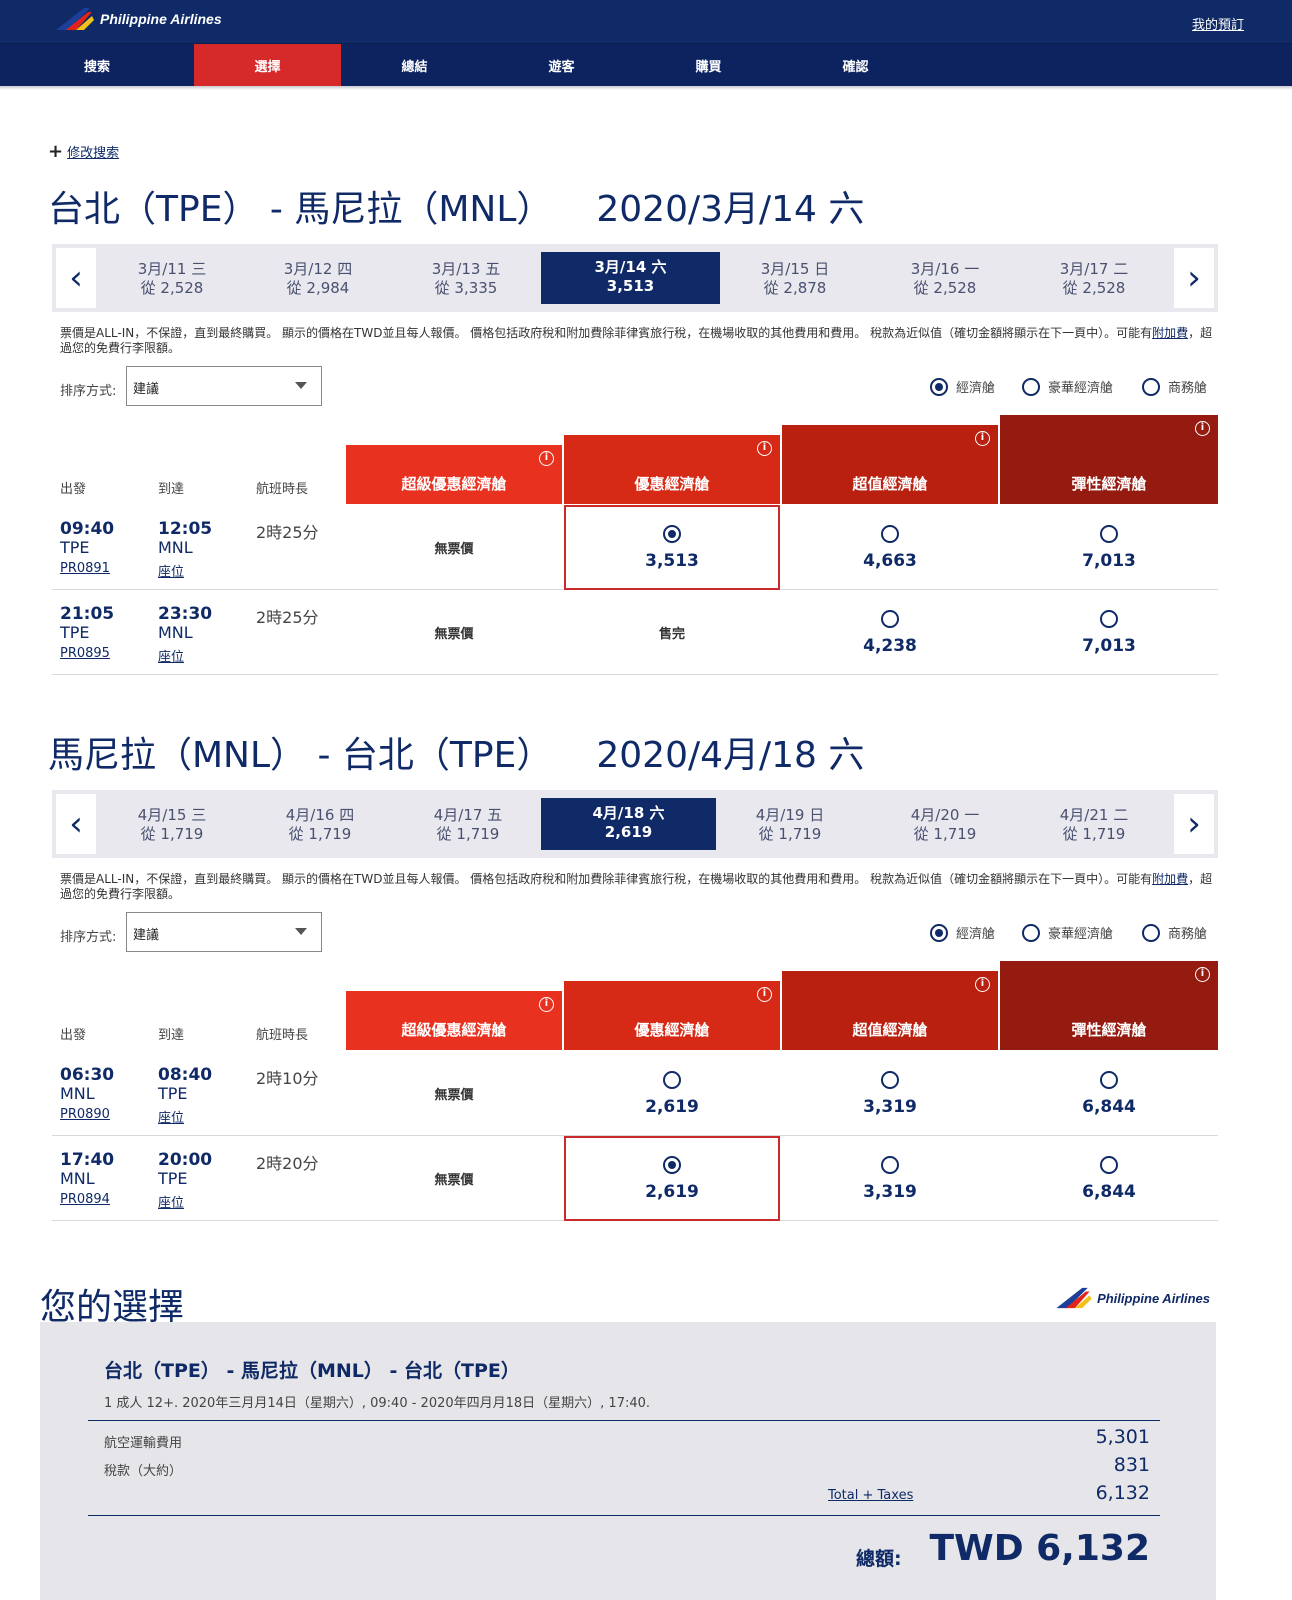 This screenshot has width=1292, height=1600. I want to click on fare-cell: 4,238, so click(890, 632).